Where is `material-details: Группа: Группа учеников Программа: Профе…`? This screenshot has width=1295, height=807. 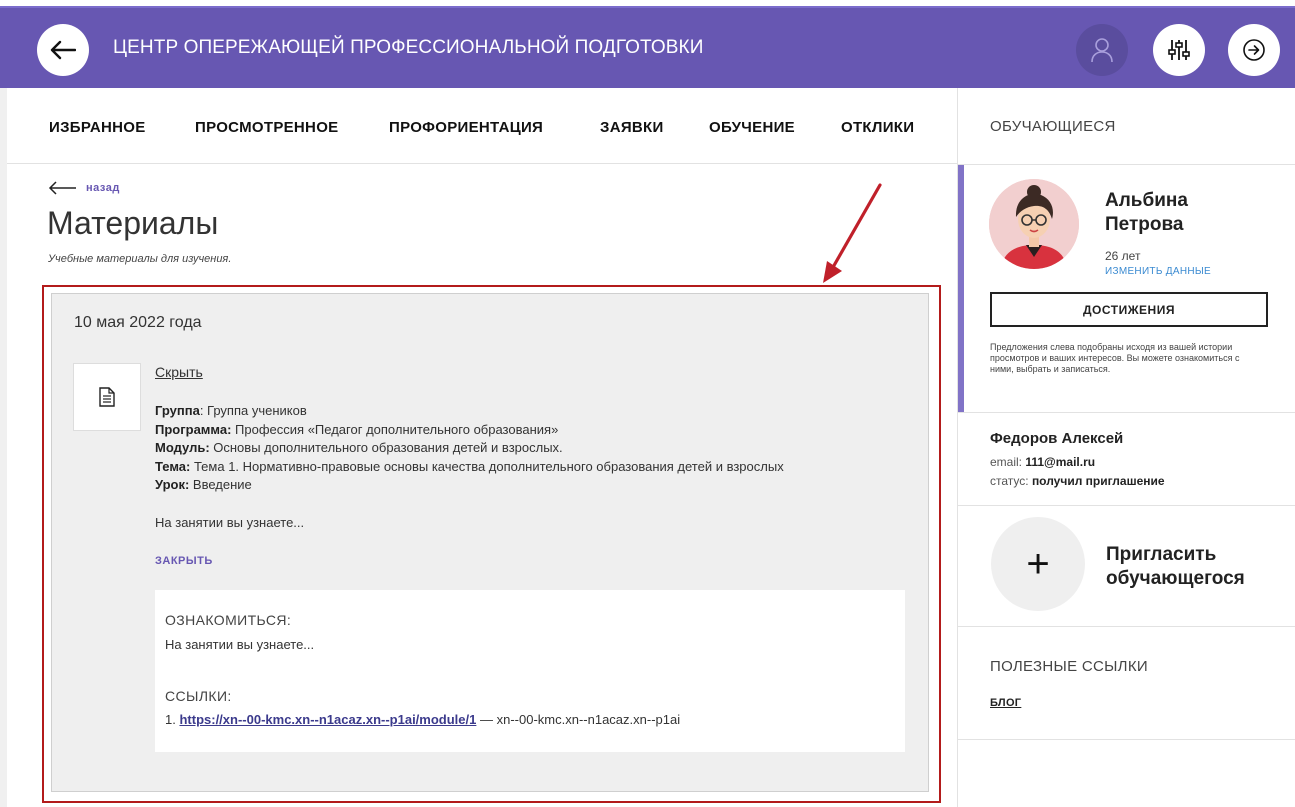 material-details: Группа: Группа учеников Программа: Профе… is located at coordinates (540, 448).